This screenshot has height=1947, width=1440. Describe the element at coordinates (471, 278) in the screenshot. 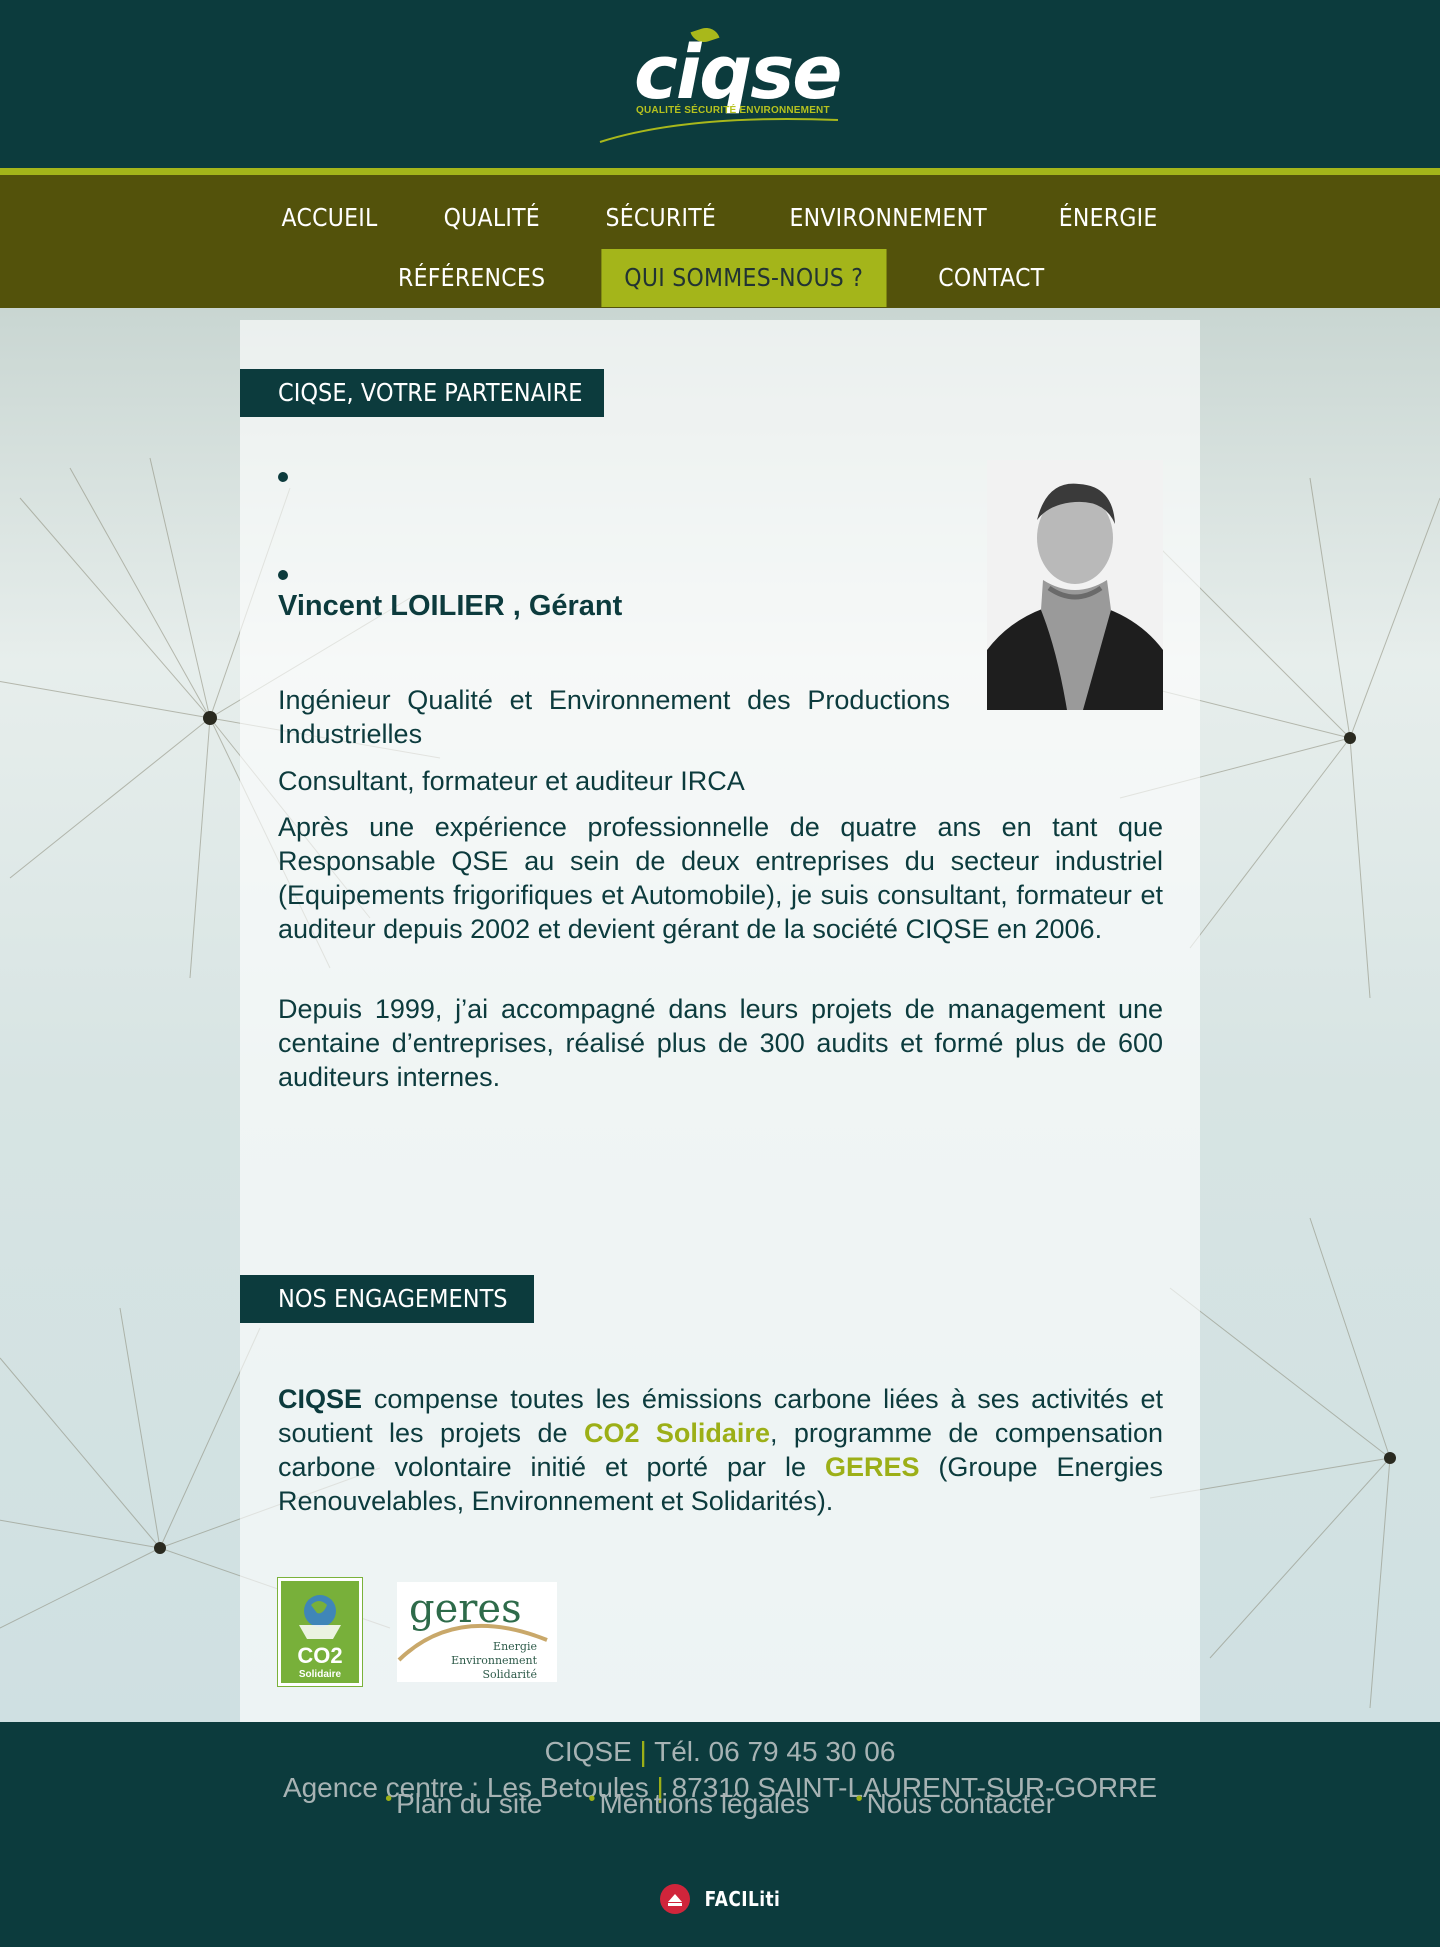

I see `nav-references: RÉFÉRENCES` at that location.